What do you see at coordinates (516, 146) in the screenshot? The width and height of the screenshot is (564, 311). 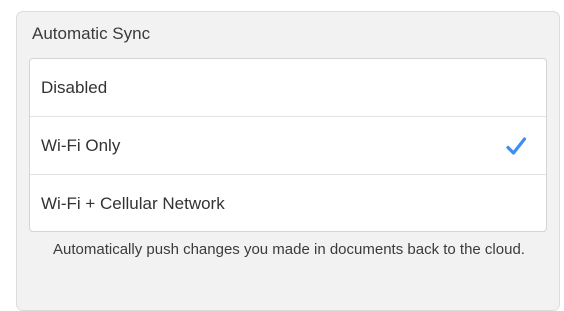 I see `checkmark-icon` at bounding box center [516, 146].